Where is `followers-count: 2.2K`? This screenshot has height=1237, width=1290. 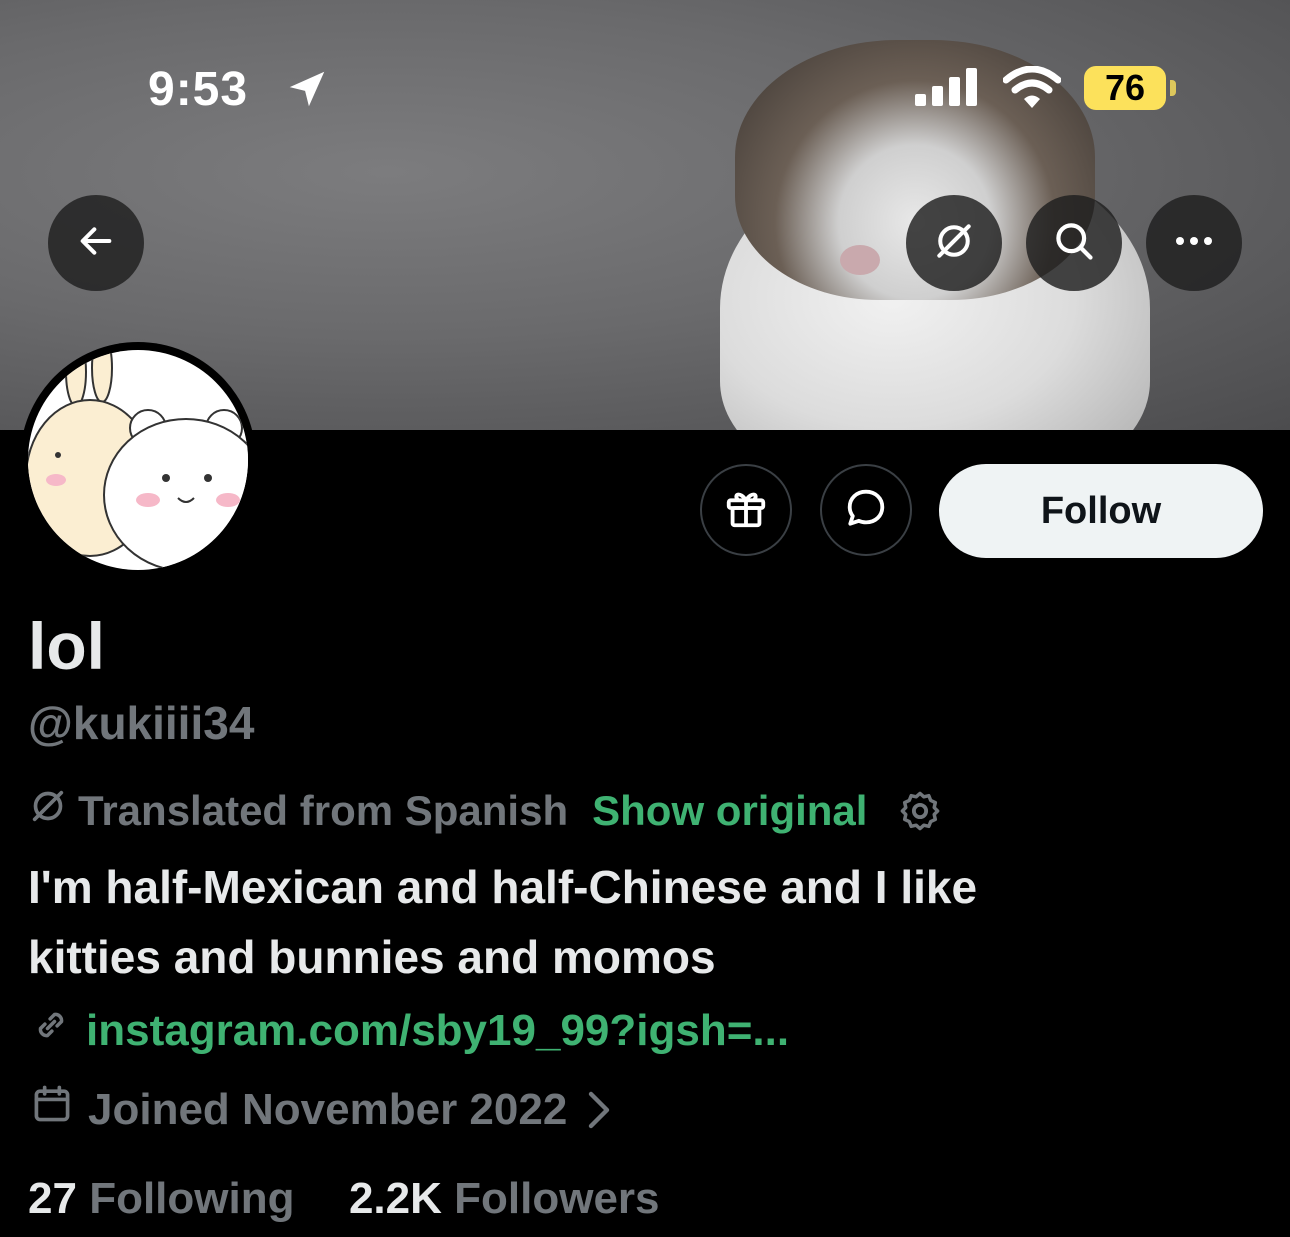
followers-count: 2.2K is located at coordinates (395, 1198).